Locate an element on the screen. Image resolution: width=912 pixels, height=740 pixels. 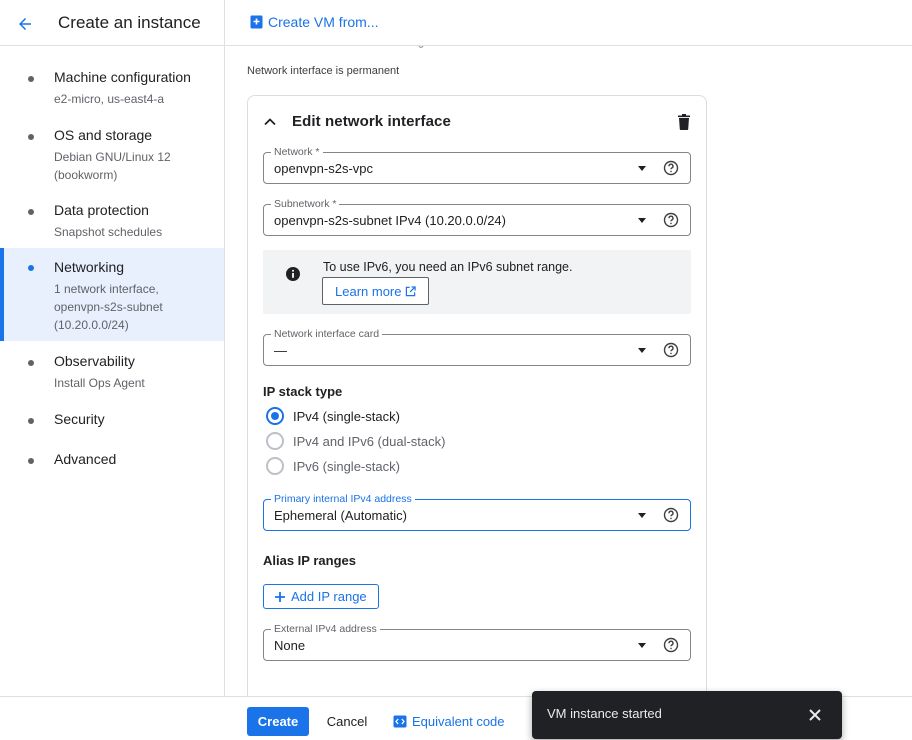
radio-ipv6-single-stack: IPv6 (single-stack) is located at coordinates (333, 466).